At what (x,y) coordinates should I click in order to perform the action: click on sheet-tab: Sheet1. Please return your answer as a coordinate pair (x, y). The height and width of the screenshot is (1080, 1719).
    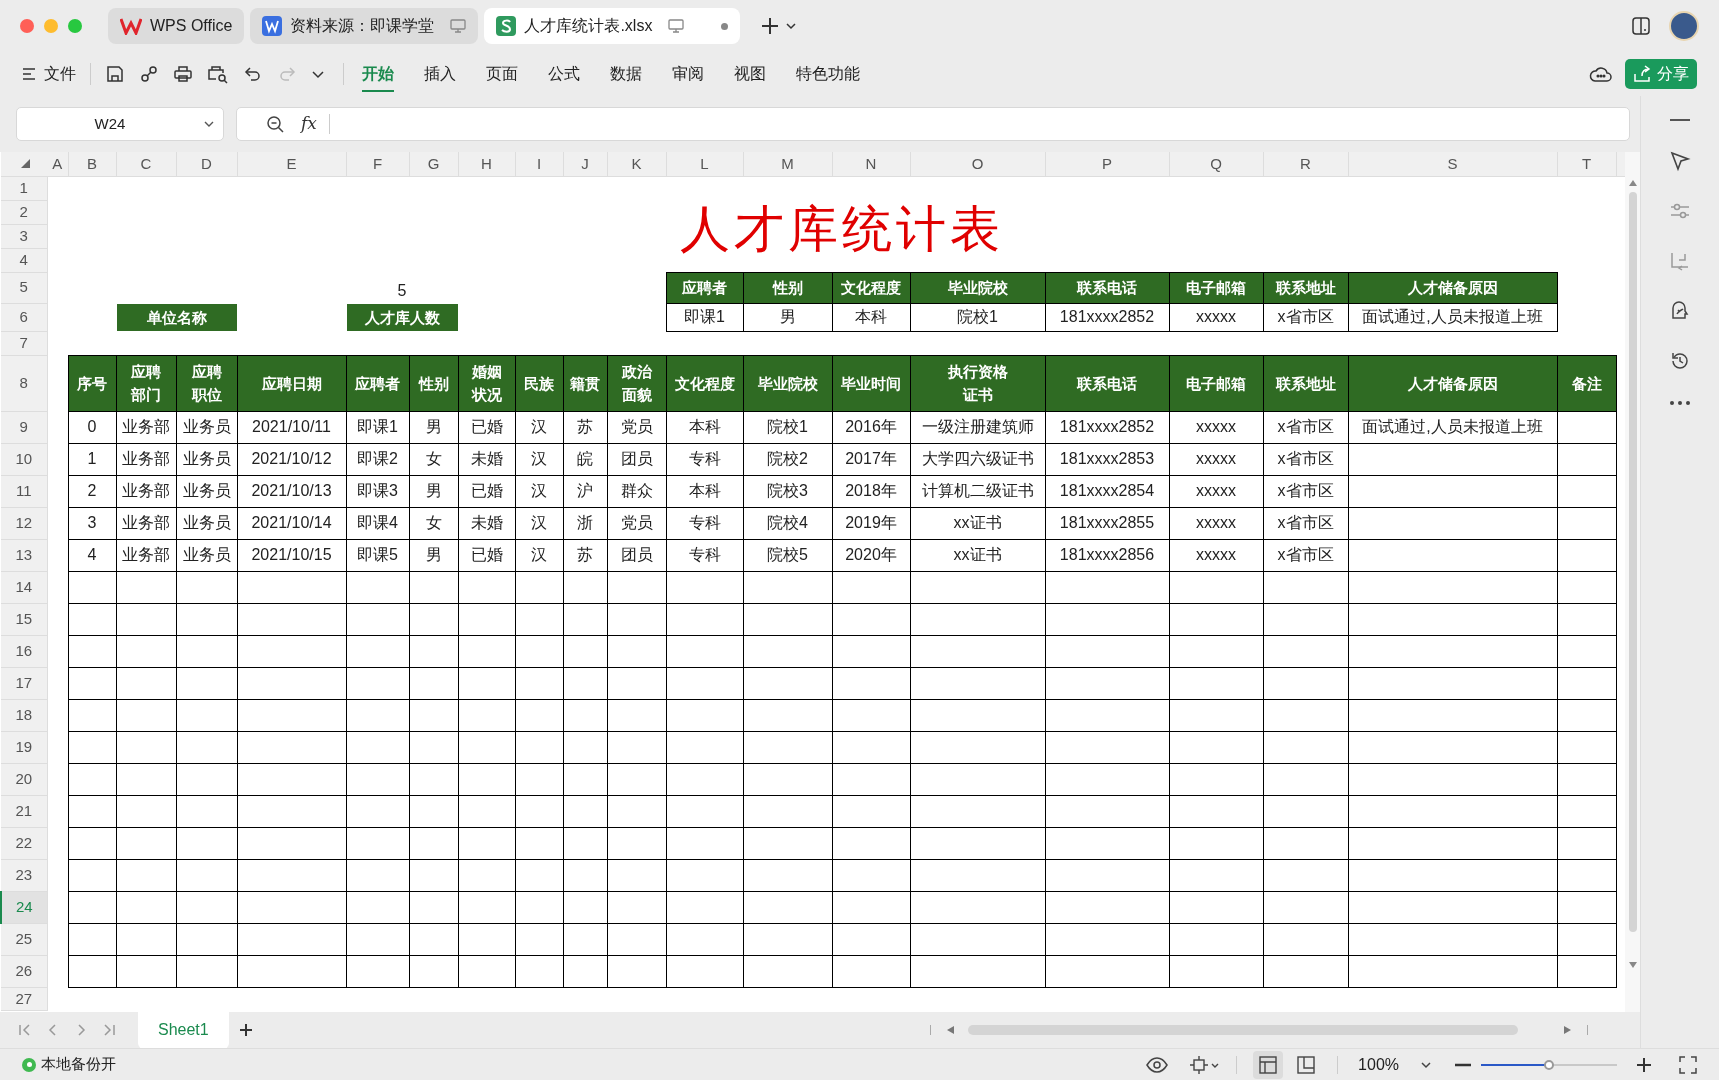
    Looking at the image, I should click on (183, 1029).